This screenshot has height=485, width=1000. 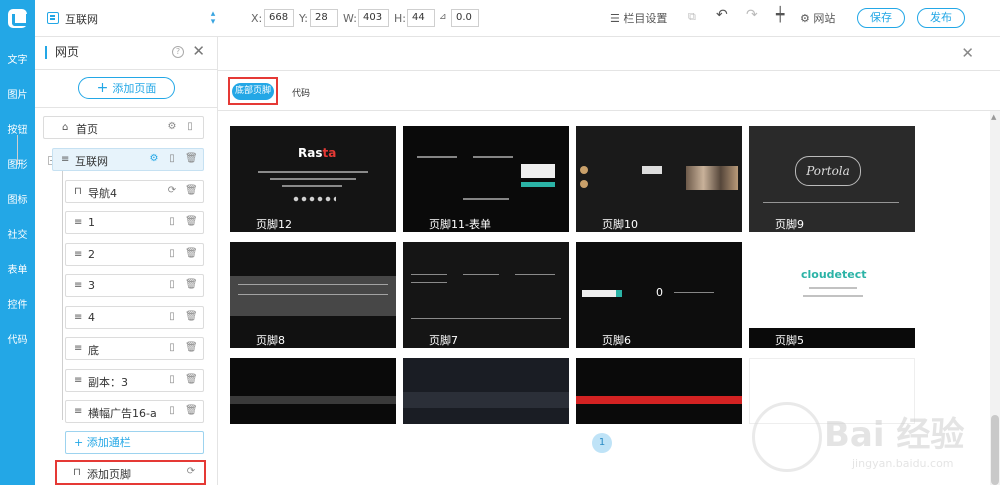 I want to click on footer-template-card: Portola 页脚9, so click(x=832, y=179).